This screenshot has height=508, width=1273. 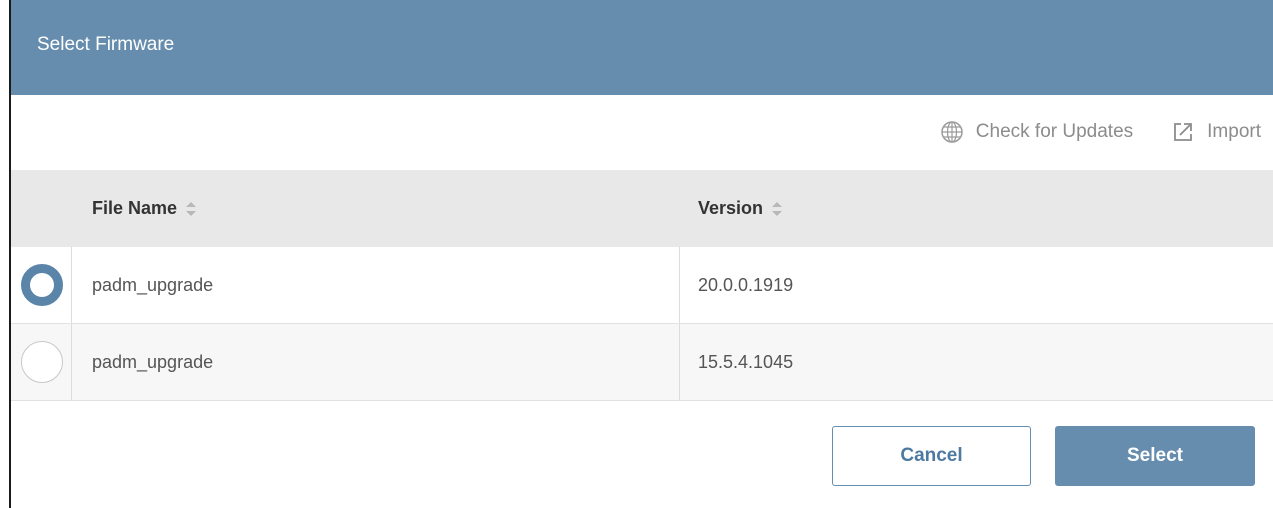 I want to click on cancel-button: Cancel, so click(x=931, y=456).